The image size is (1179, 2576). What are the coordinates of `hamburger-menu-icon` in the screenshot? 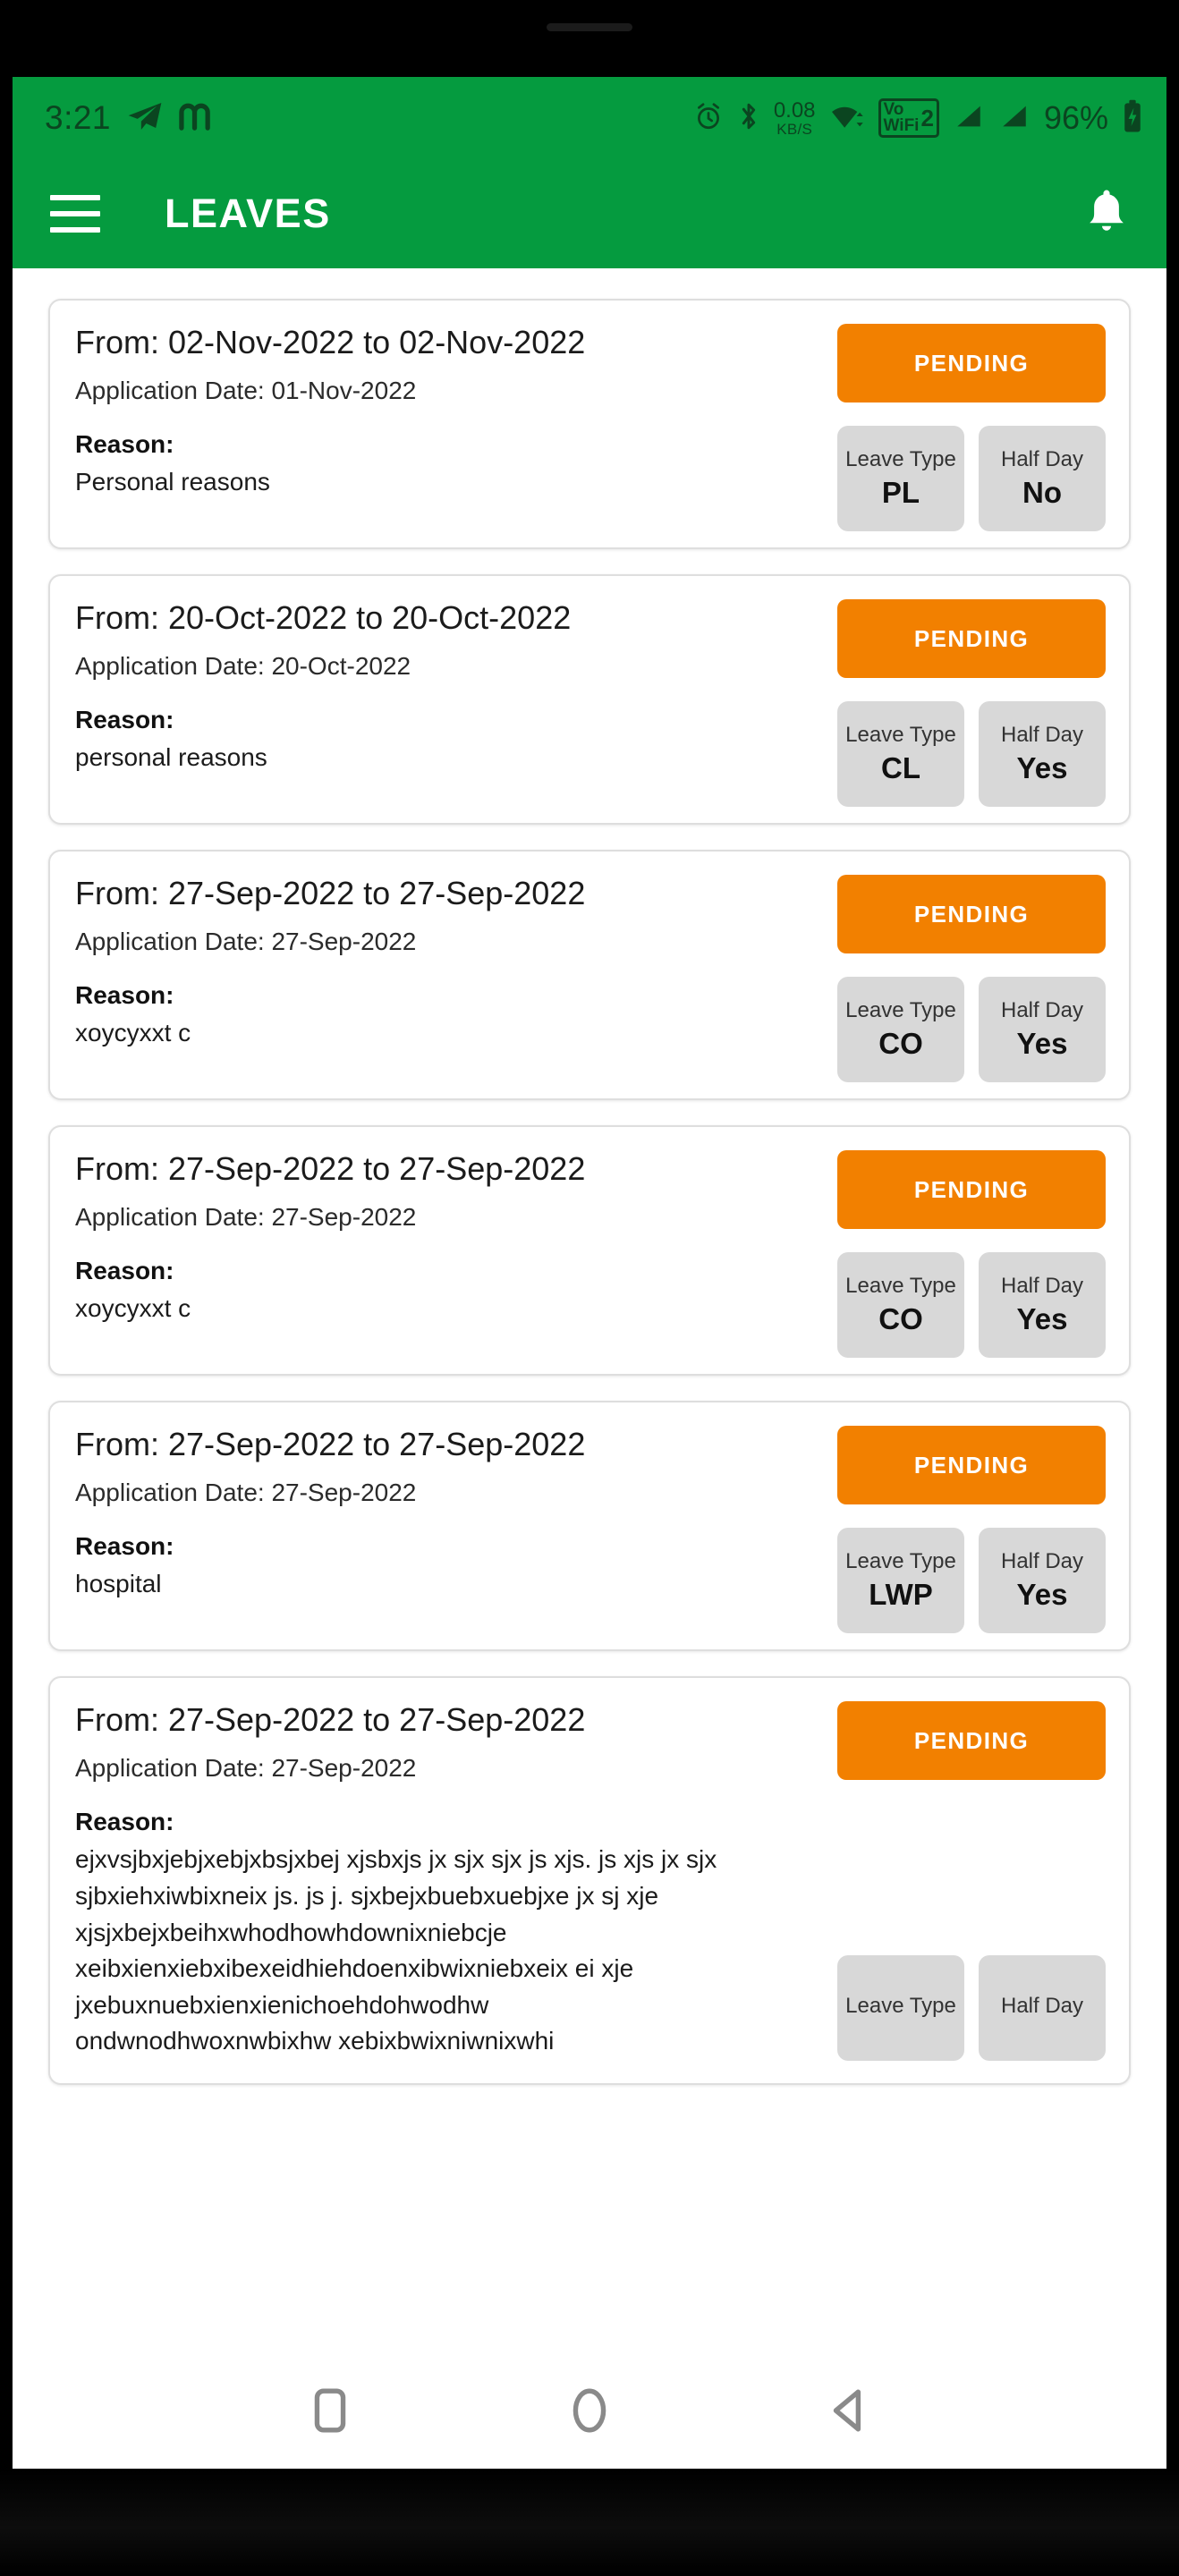 It's located at (75, 214).